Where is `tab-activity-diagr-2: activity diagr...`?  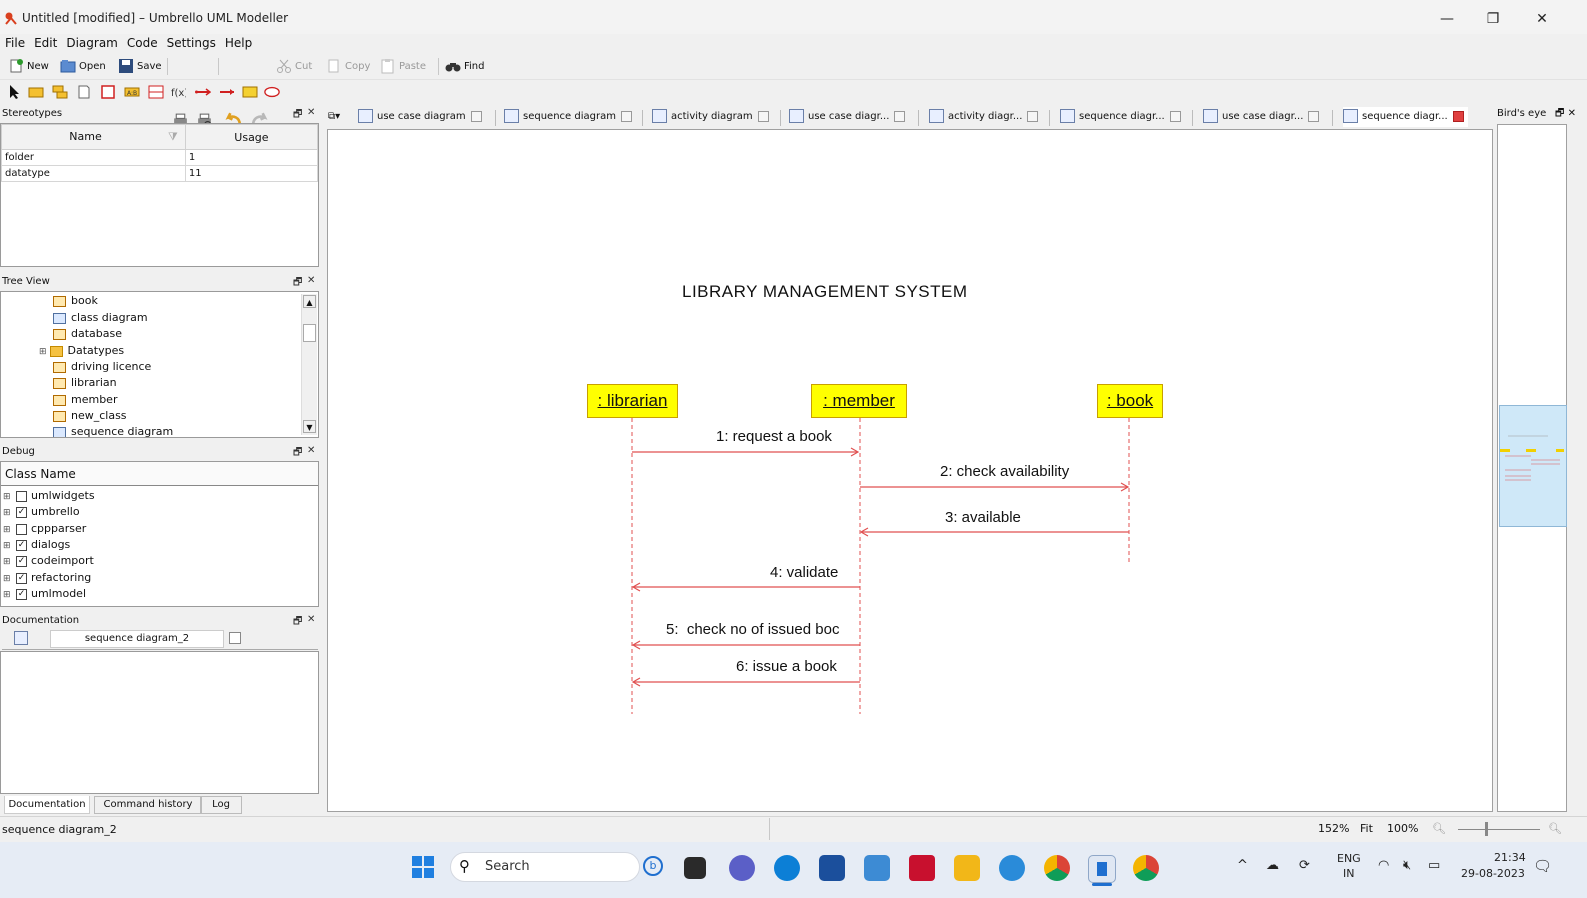 tab-activity-diagr-2: activity diagr... is located at coordinates (984, 117).